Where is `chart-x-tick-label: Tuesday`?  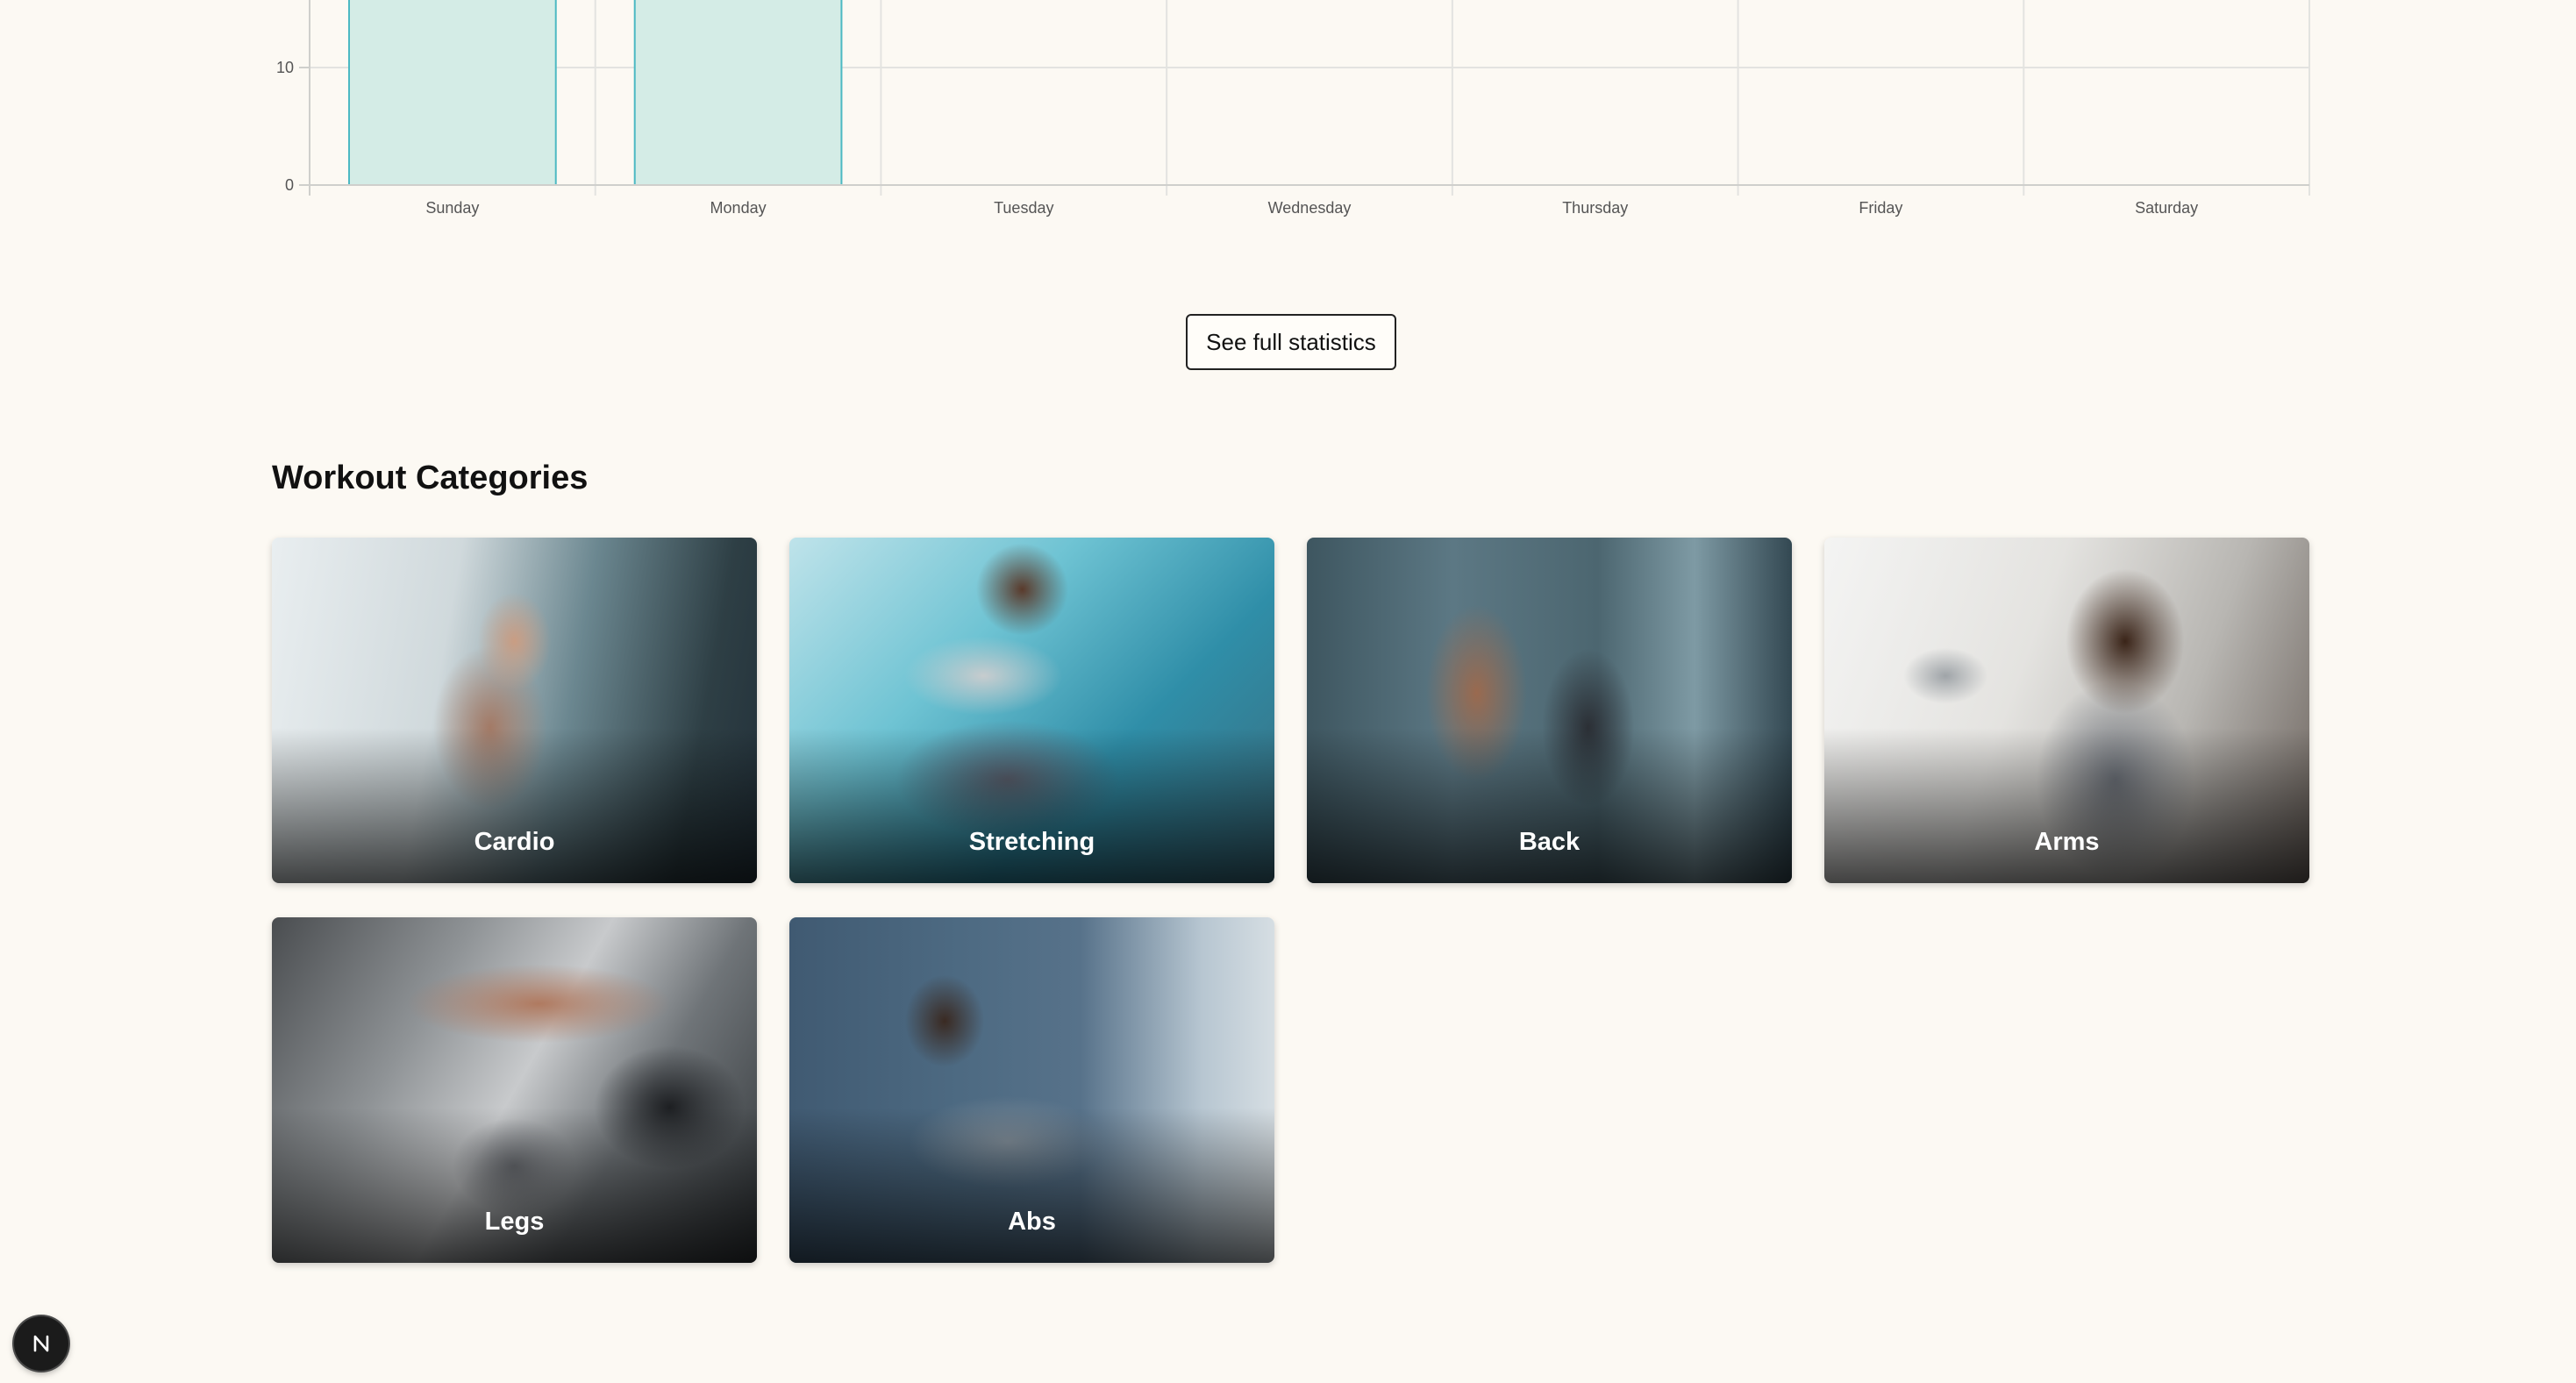
chart-x-tick-label: Tuesday is located at coordinates (1024, 208).